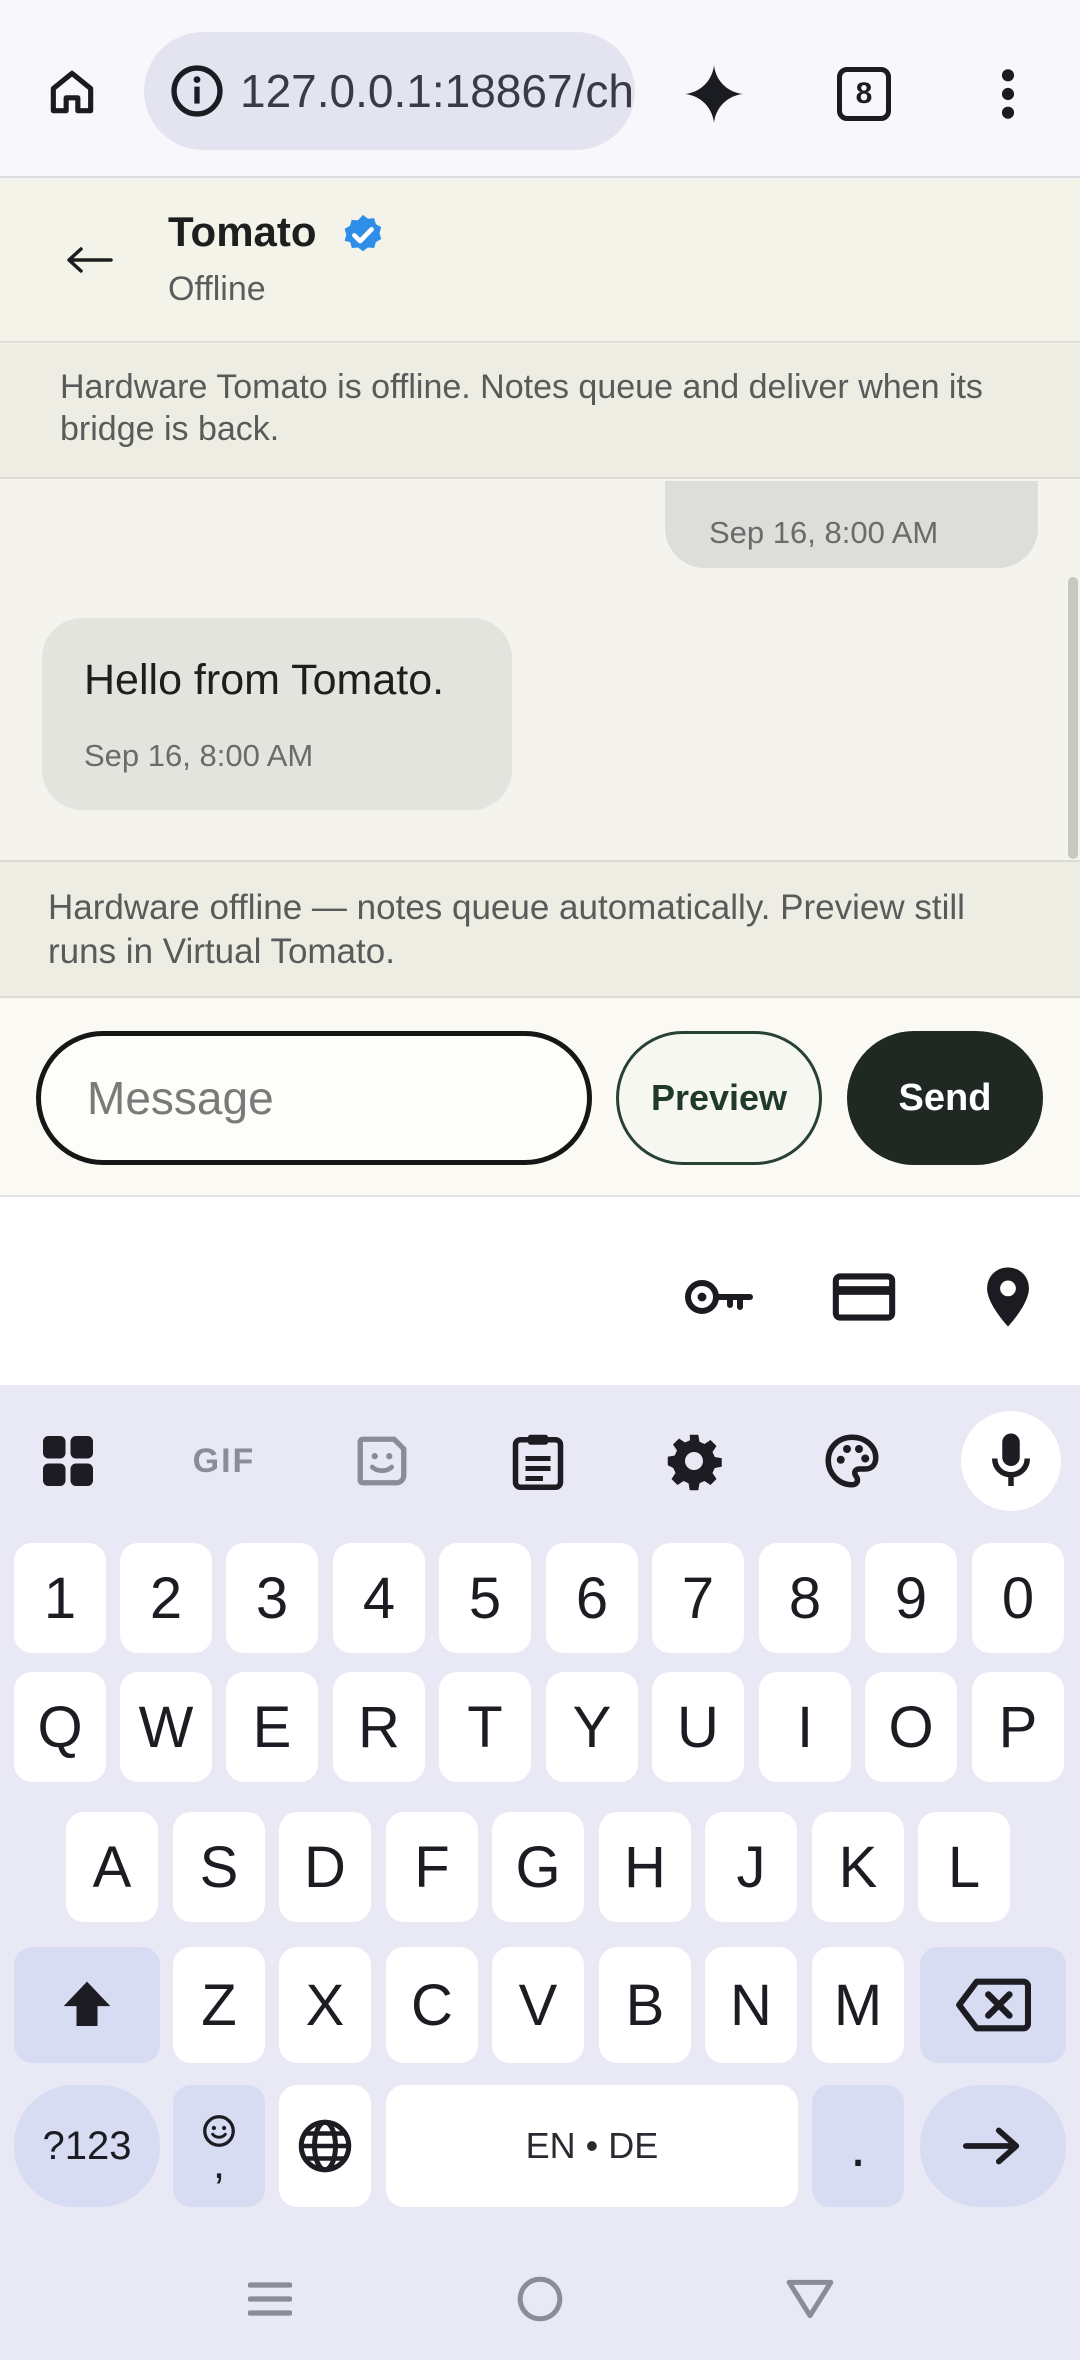 The height and width of the screenshot is (2360, 1080). Describe the element at coordinates (540, 261) in the screenshot. I see `chat-header: Tomato Offline` at that location.